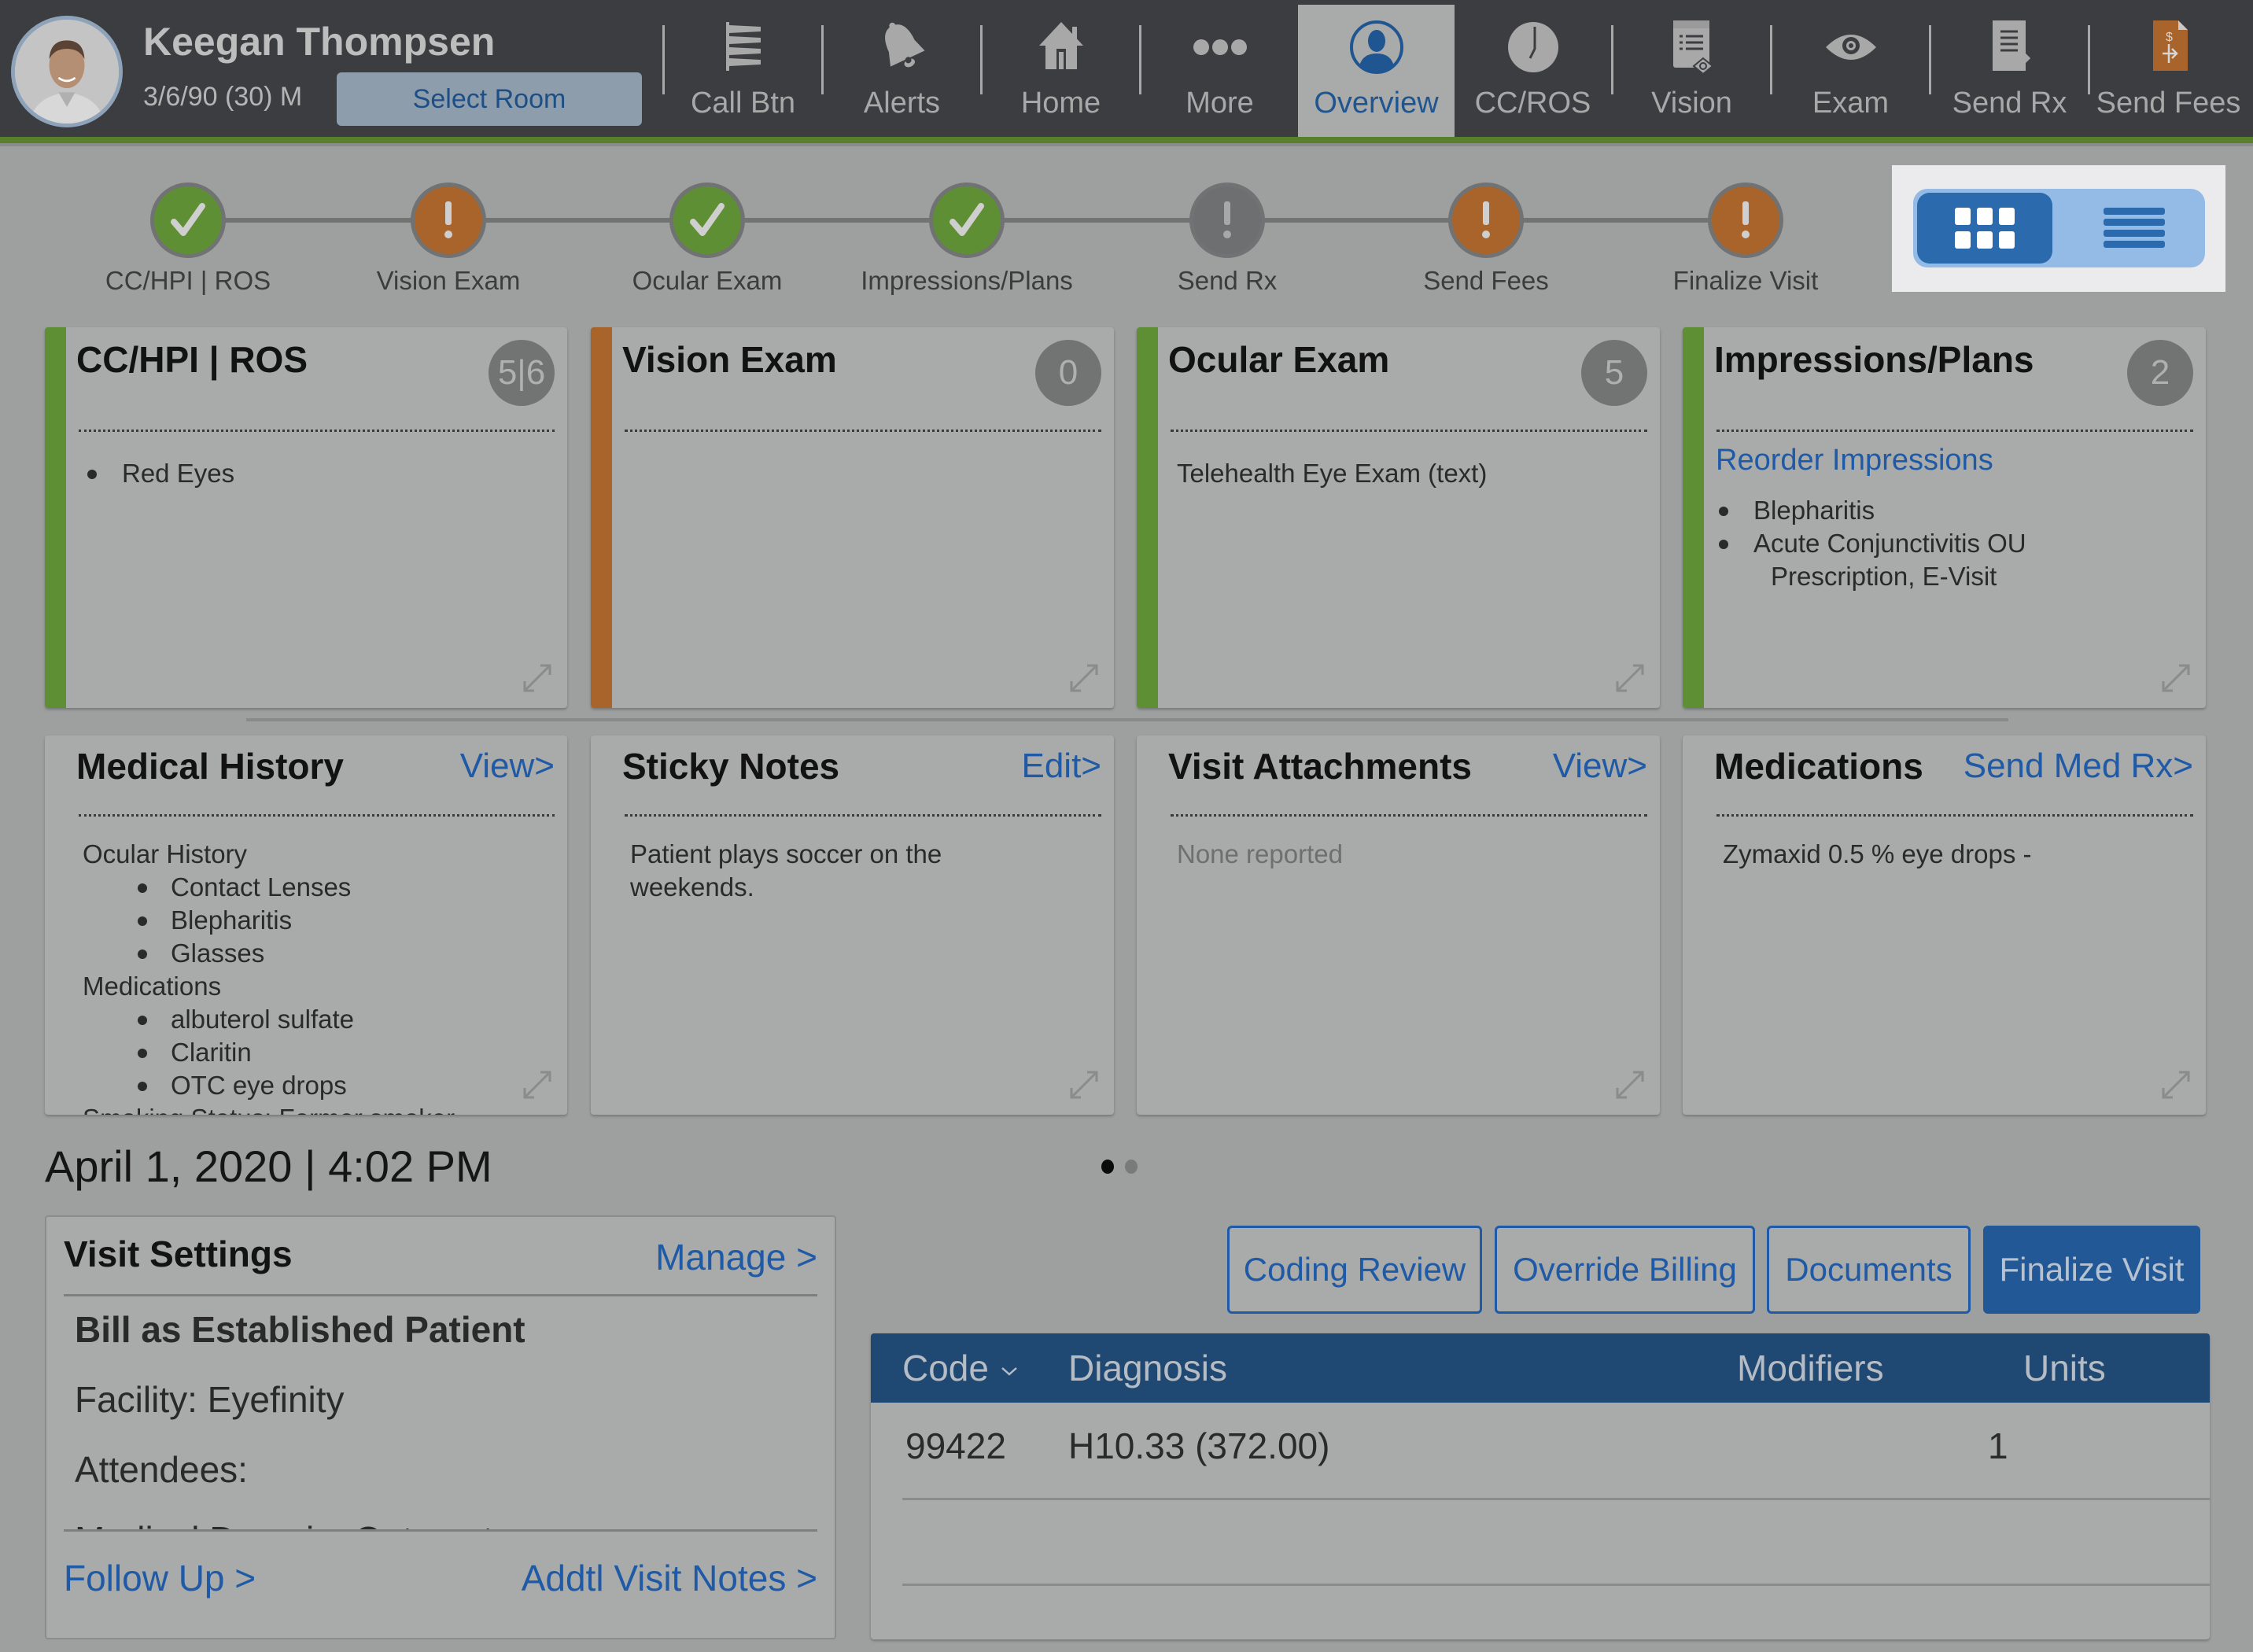 Image resolution: width=2253 pixels, height=1652 pixels. Describe the element at coordinates (489, 99) in the screenshot. I see `select-room-button: Select Room` at that location.